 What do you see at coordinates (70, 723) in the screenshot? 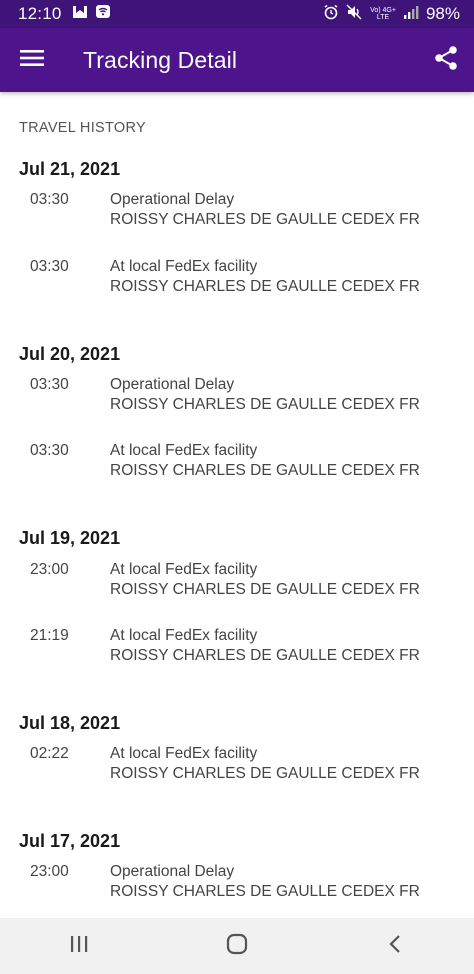
I see `day-date: Jul 18, 2021` at bounding box center [70, 723].